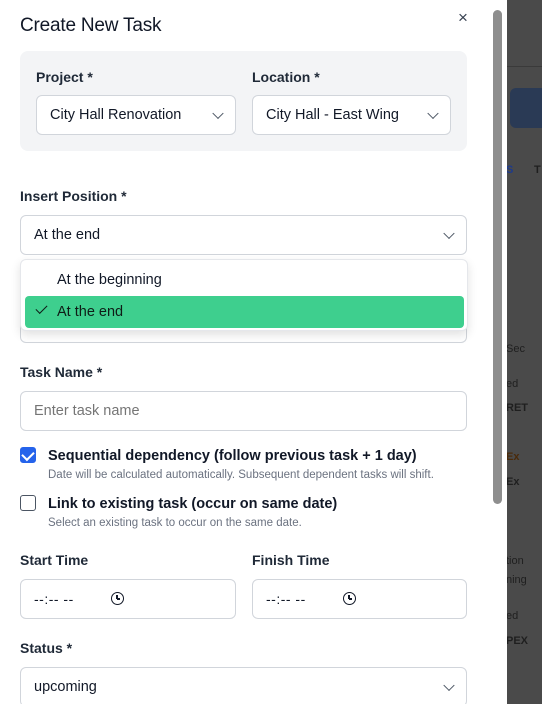 This screenshot has height=704, width=542. Describe the element at coordinates (54, 599) in the screenshot. I see `start-time-value: --:-- --` at that location.